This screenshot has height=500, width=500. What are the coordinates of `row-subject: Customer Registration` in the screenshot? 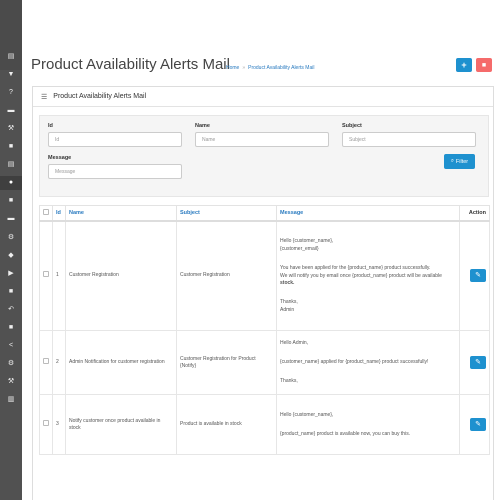 It's located at (226, 275).